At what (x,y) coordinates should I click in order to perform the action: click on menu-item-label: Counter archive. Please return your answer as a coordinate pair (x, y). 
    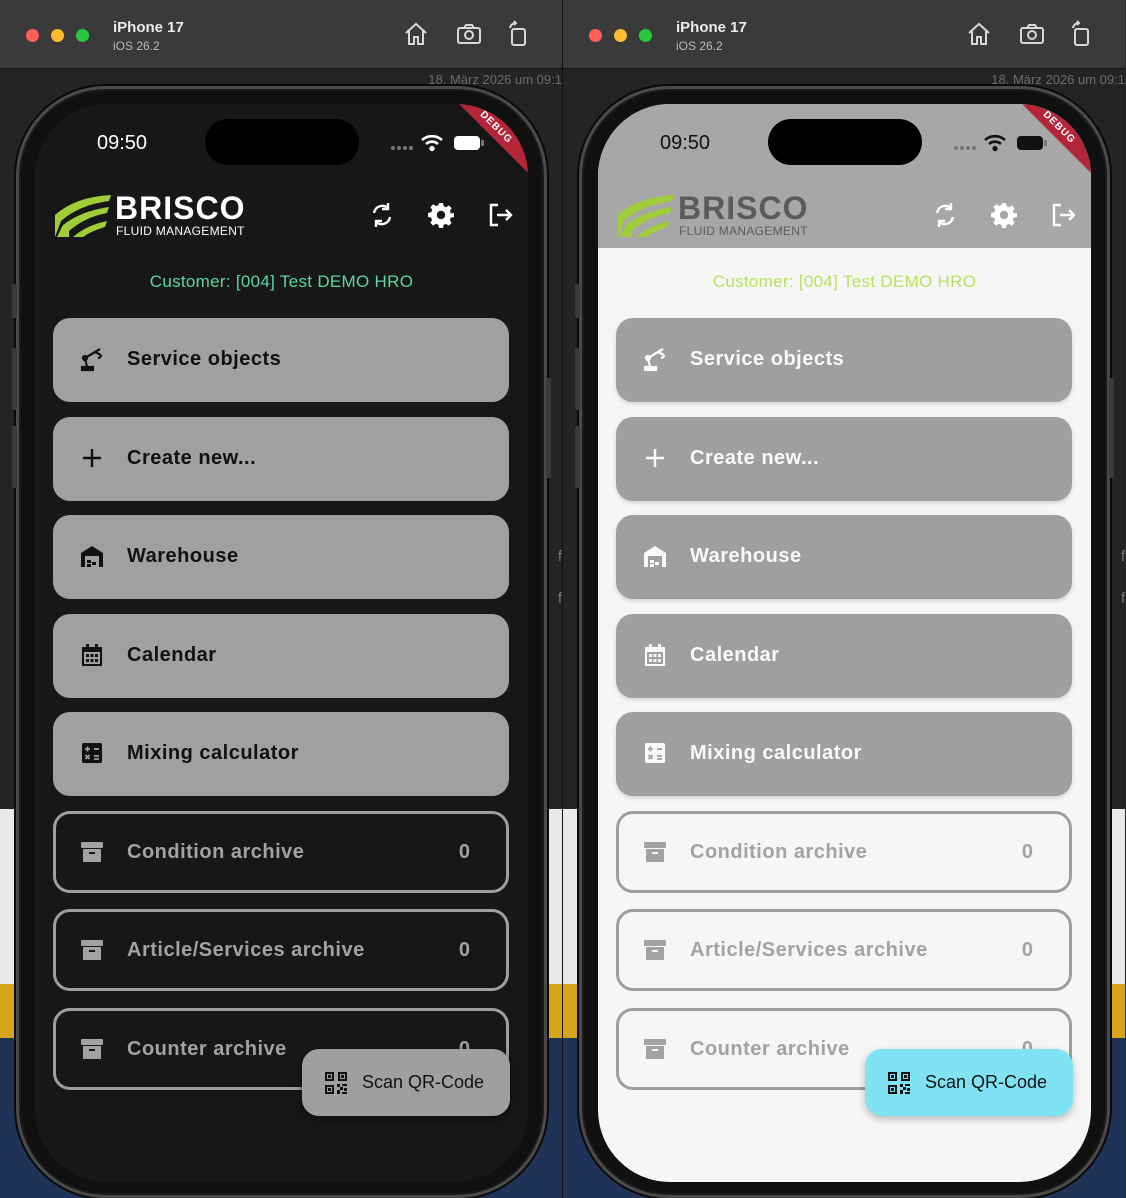
    Looking at the image, I should click on (770, 1049).